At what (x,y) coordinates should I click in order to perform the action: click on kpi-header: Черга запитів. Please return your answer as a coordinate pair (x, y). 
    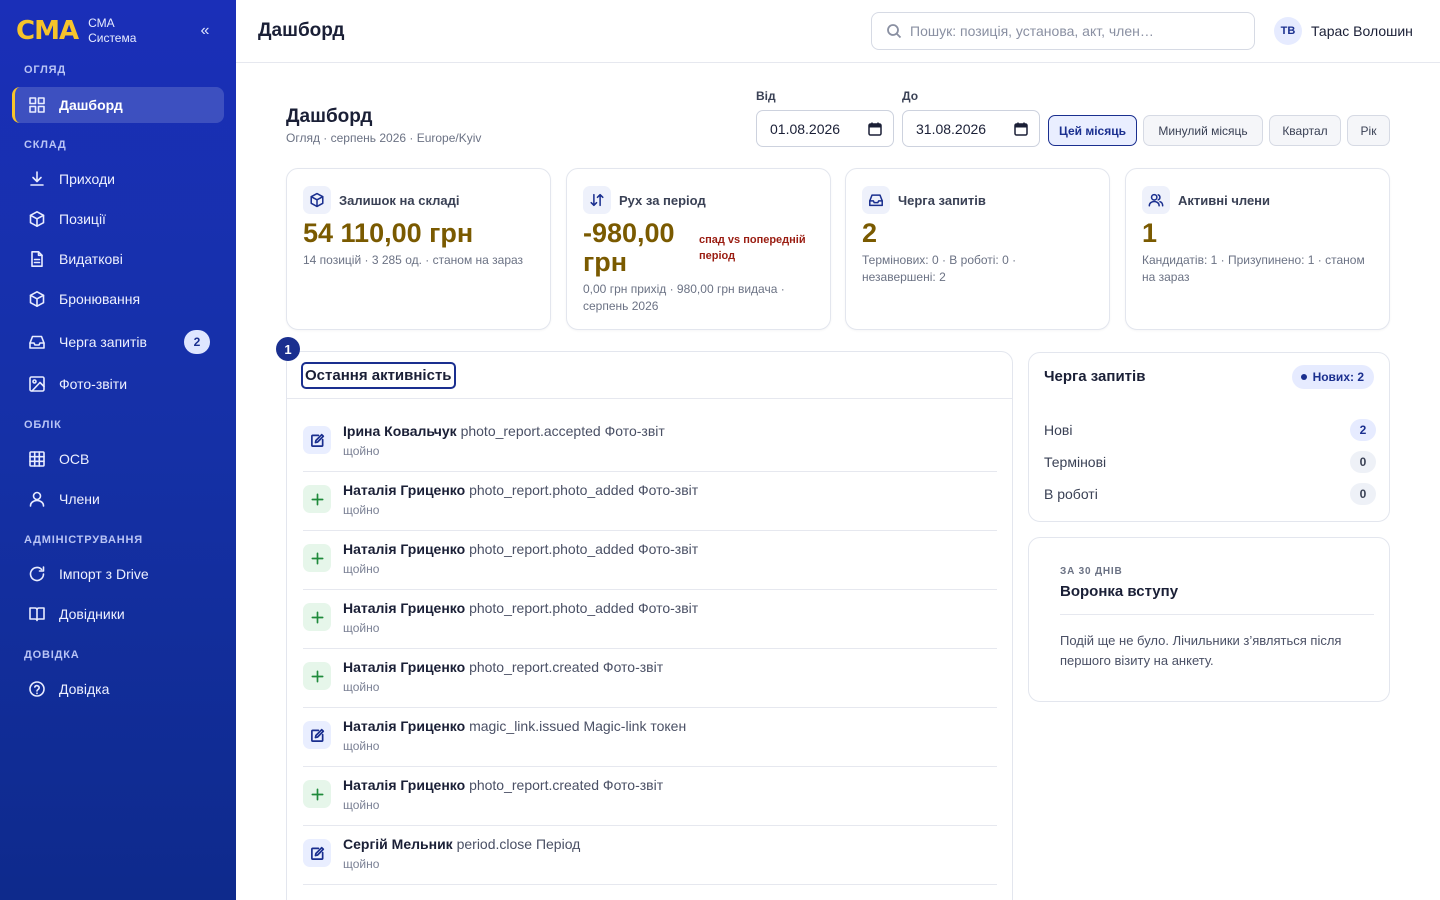
    Looking at the image, I should click on (924, 200).